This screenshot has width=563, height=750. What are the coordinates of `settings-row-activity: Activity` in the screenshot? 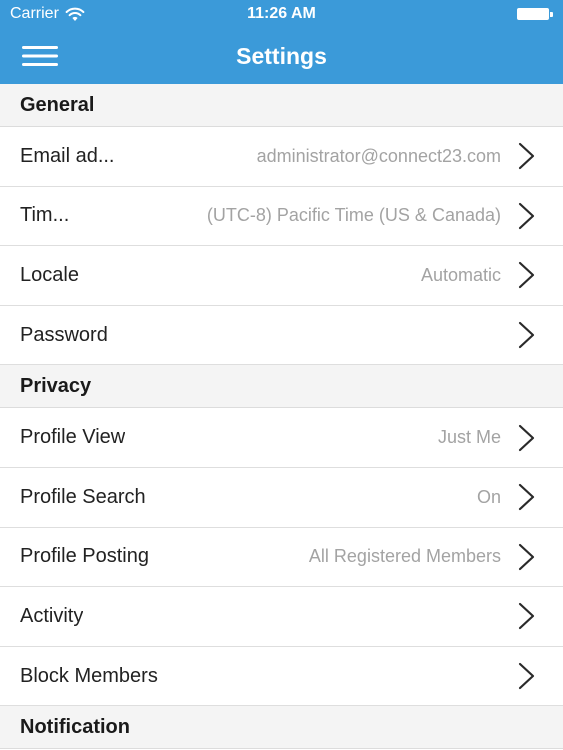 It's located at (281, 617).